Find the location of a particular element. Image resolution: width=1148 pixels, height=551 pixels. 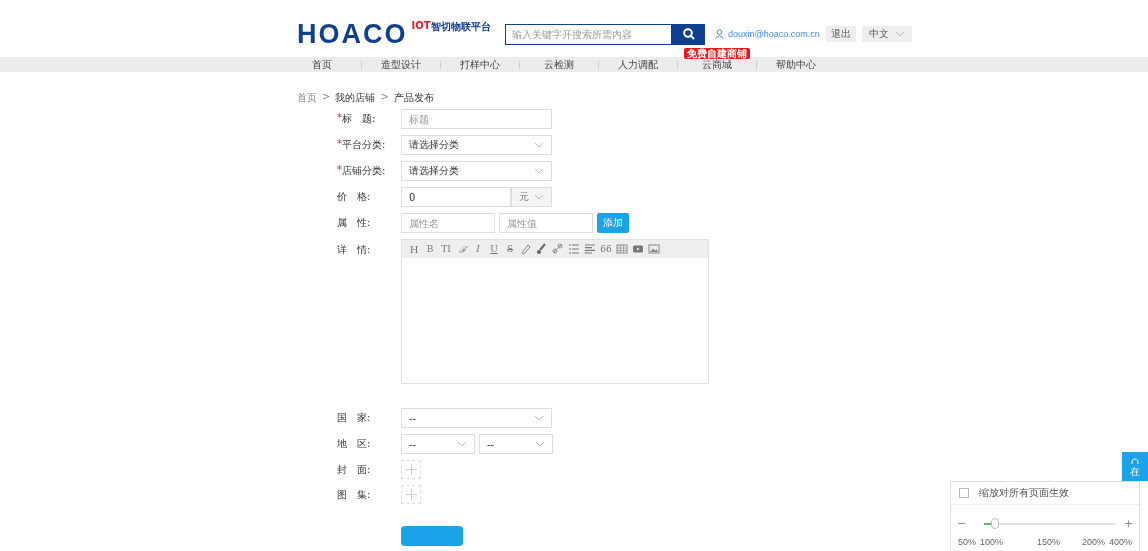

format-button: S is located at coordinates (510, 249).